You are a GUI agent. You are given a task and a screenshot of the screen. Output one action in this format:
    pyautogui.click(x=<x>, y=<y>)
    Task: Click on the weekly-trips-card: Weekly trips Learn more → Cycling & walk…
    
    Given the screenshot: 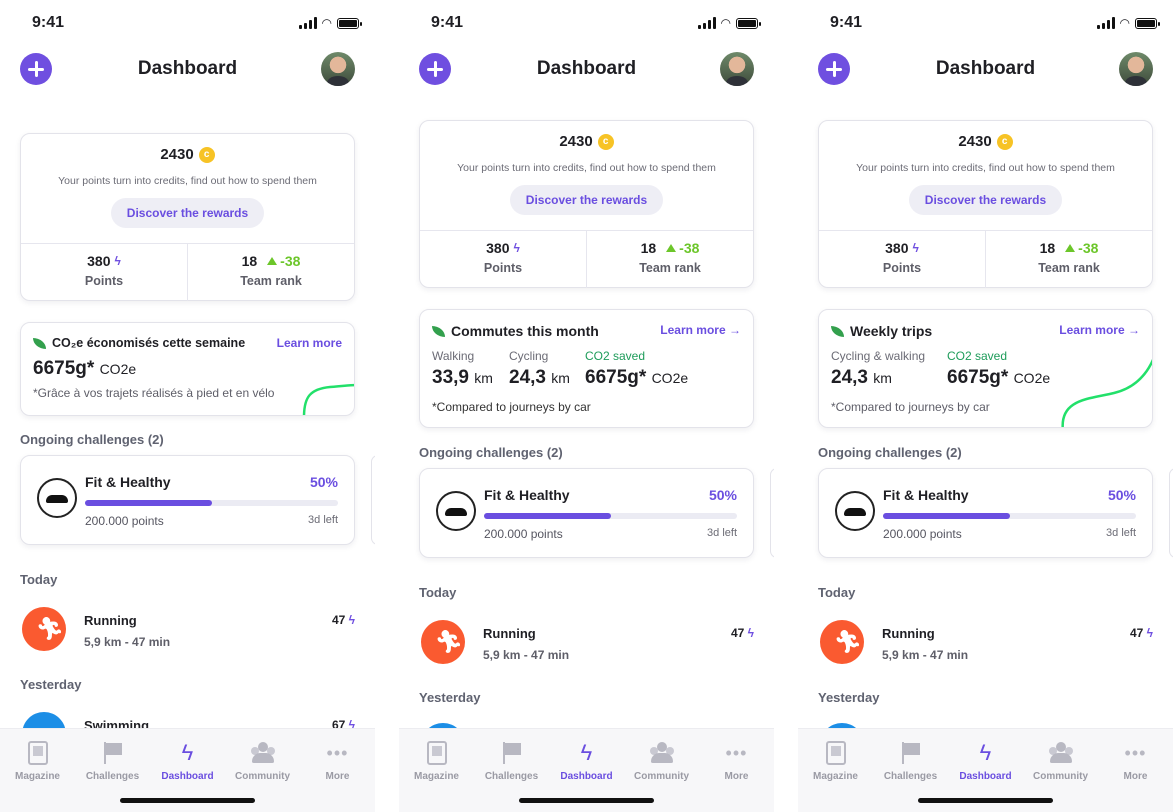 What is the action you would take?
    pyautogui.click(x=985, y=368)
    